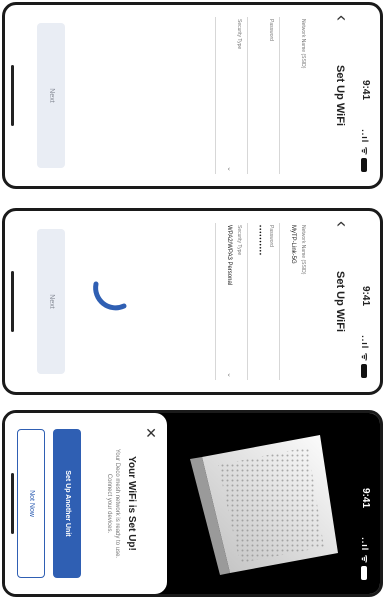 Image resolution: width=389 pixels, height=597 pixels. I want to click on router-illustration, so click(264, 505).